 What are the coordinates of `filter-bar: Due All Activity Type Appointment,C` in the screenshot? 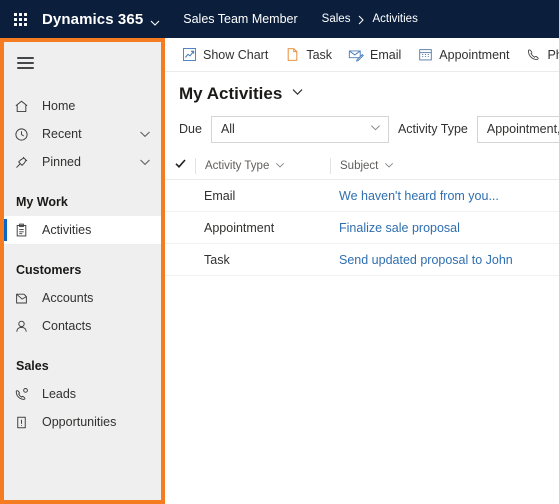 It's located at (362, 129).